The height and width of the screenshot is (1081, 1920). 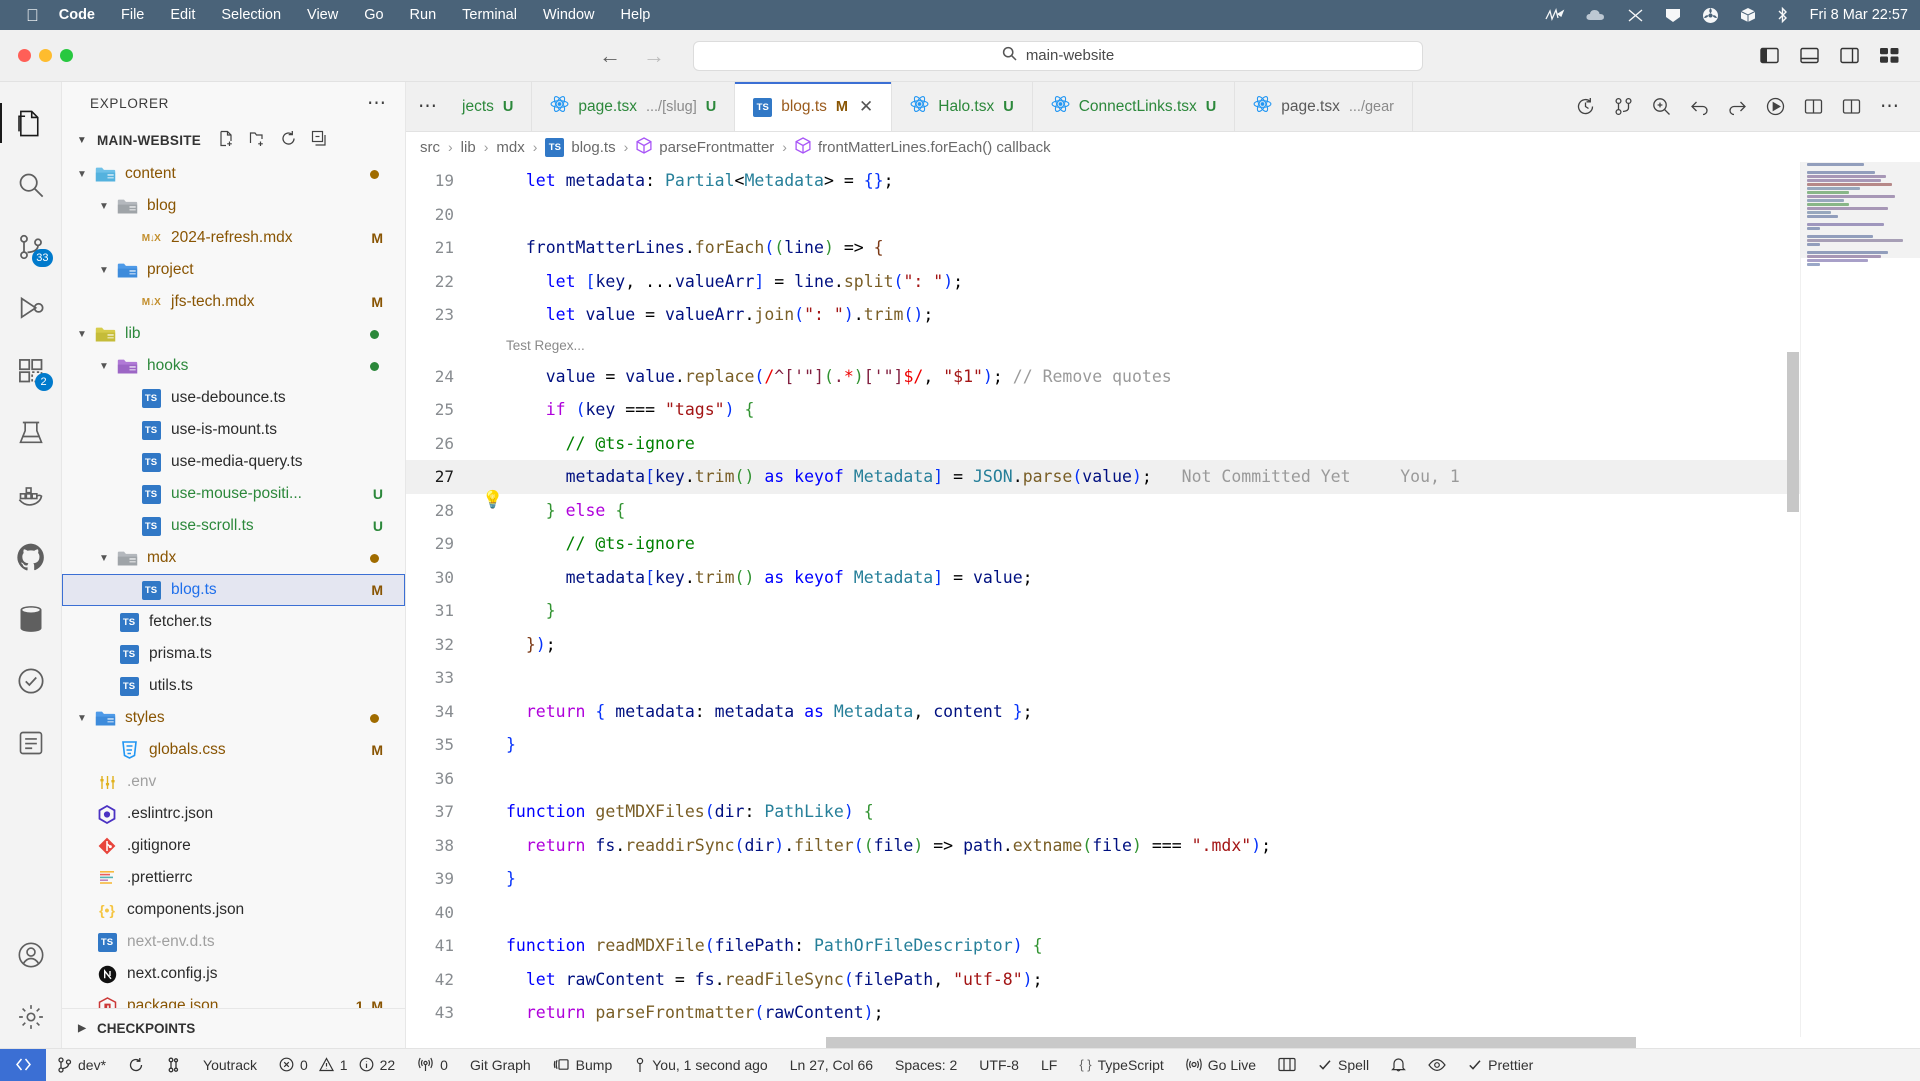 I want to click on editor-tab-Halo-tsx: Halo.tsx U, so click(x=962, y=106).